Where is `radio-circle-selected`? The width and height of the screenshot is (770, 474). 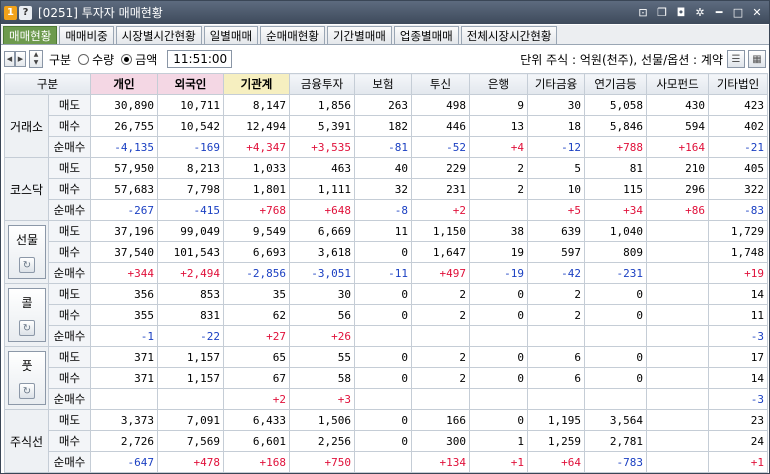 radio-circle-selected is located at coordinates (127, 59).